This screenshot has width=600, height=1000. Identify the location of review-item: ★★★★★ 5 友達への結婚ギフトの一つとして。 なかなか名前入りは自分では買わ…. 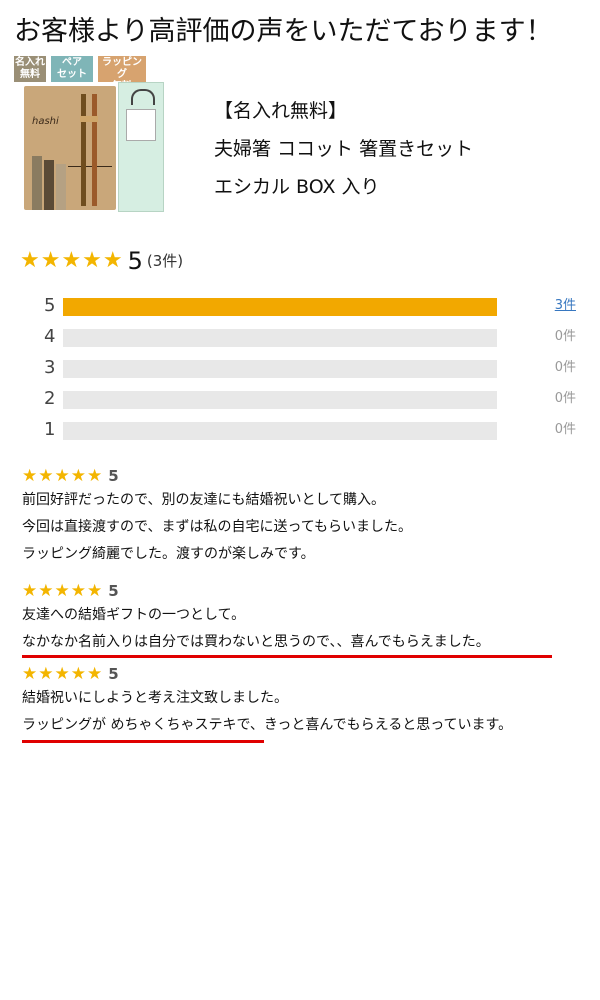
(307, 619).